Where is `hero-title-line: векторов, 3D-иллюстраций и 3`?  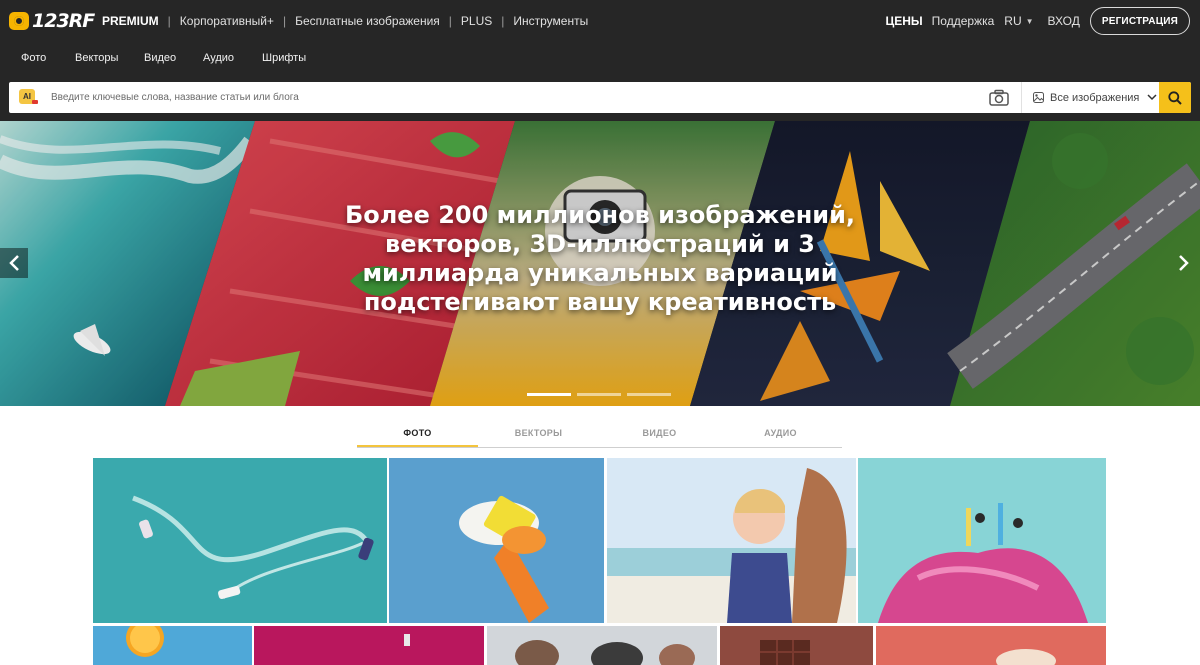 hero-title-line: векторов, 3D-иллюстраций и 3 is located at coordinates (600, 244).